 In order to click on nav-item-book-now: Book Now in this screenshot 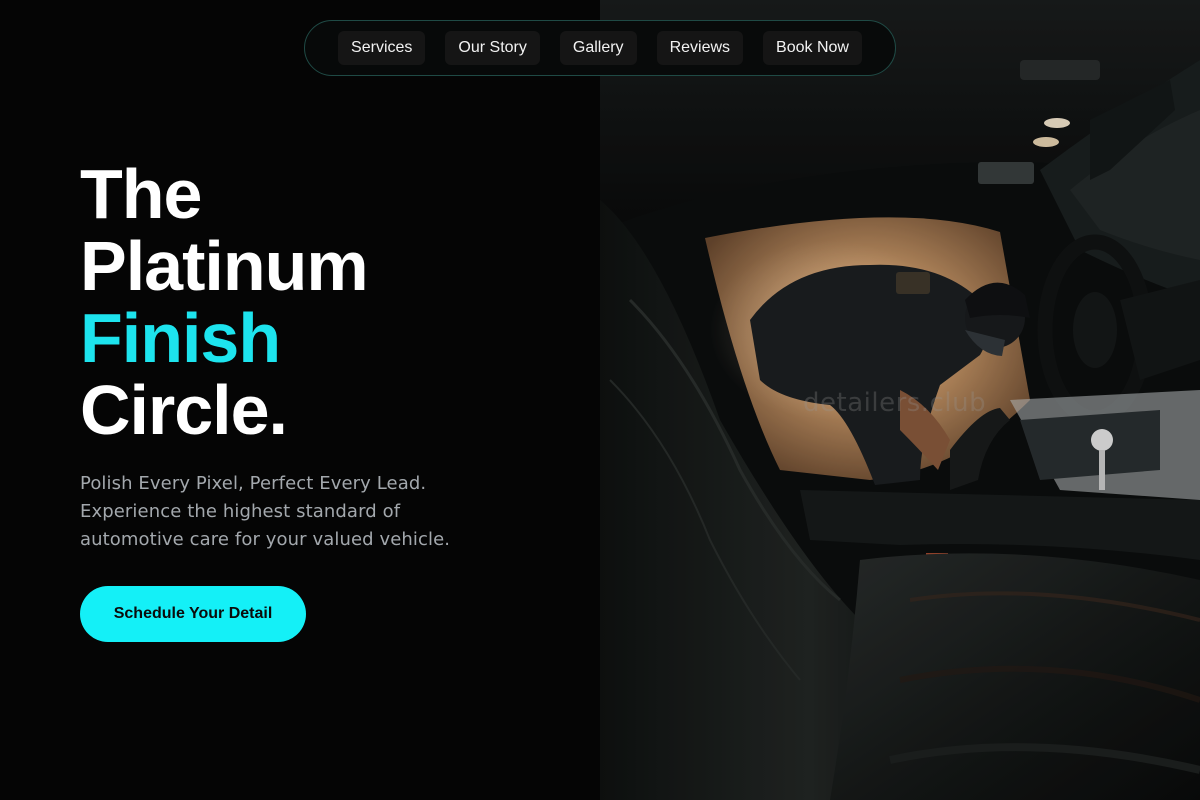, I will do `click(812, 48)`.